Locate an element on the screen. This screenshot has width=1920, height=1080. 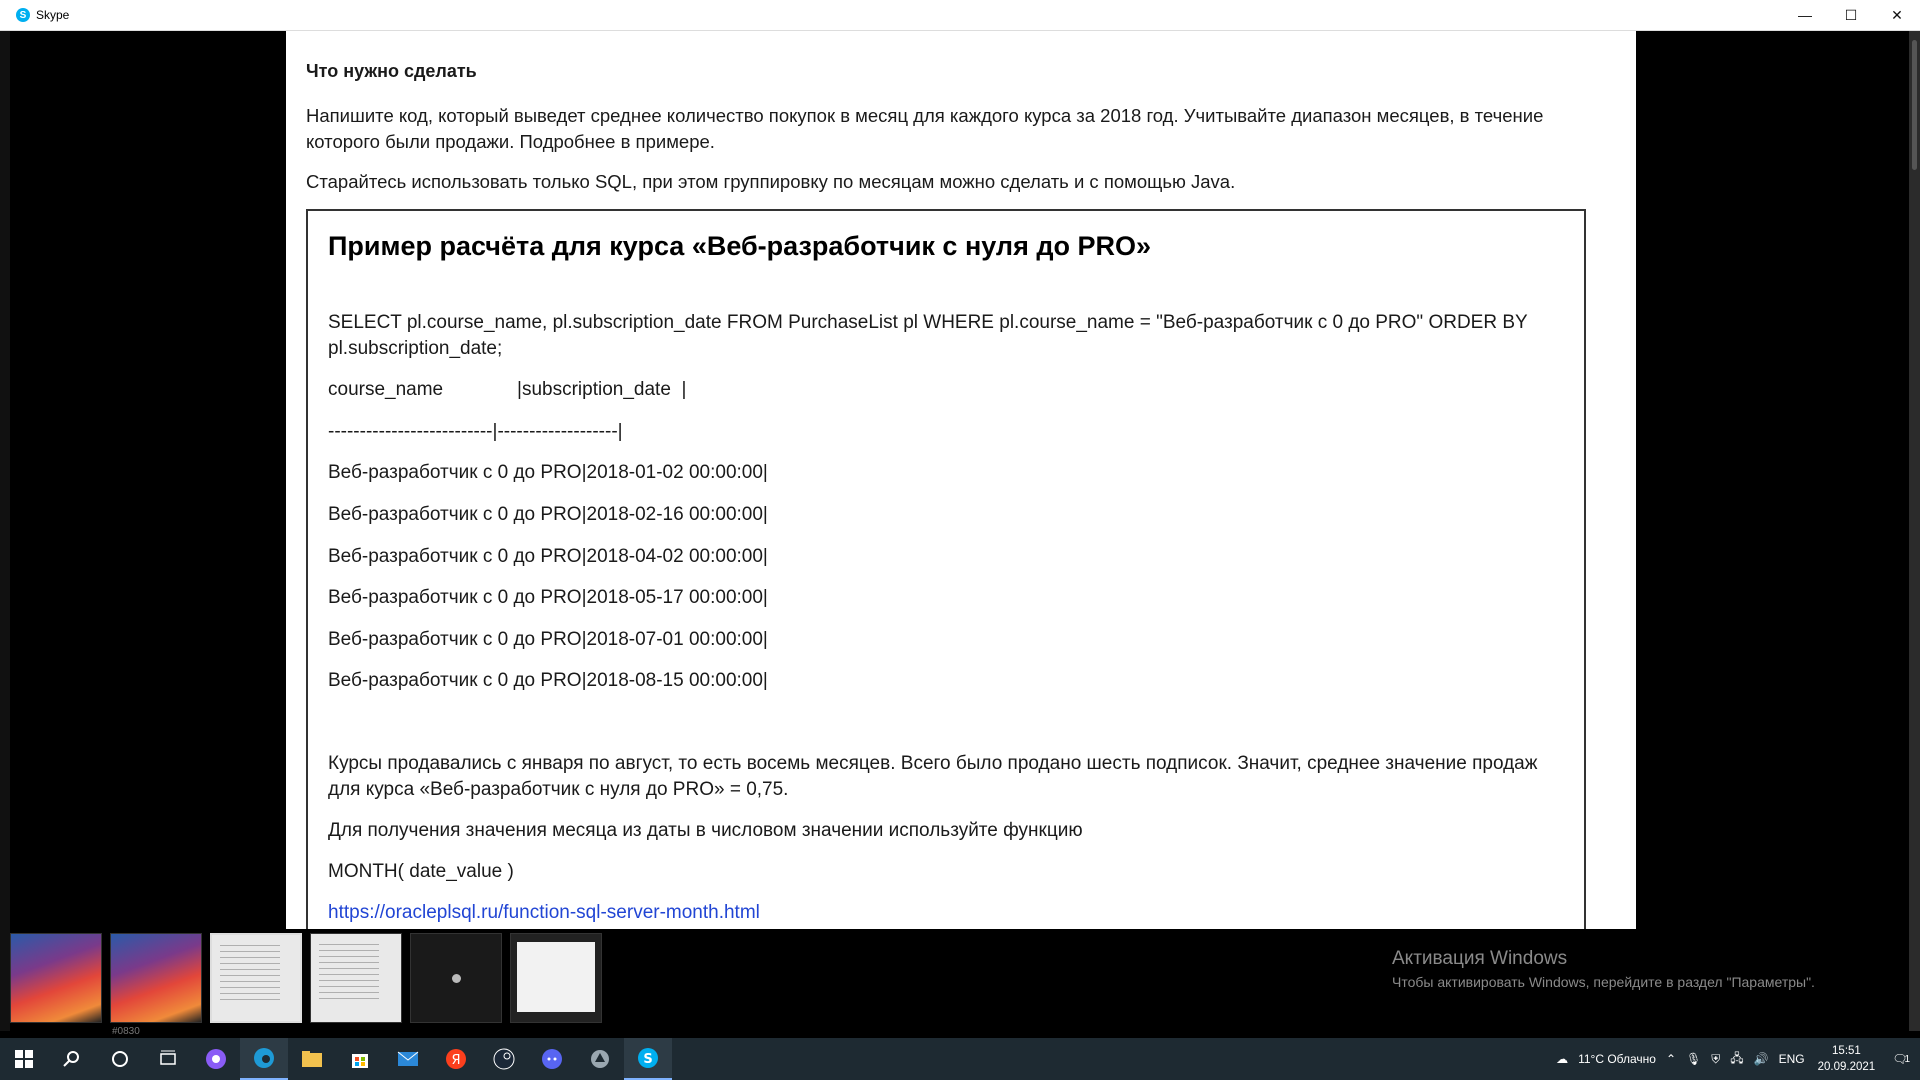
svg-text: Я is located at coordinates (455, 1060).